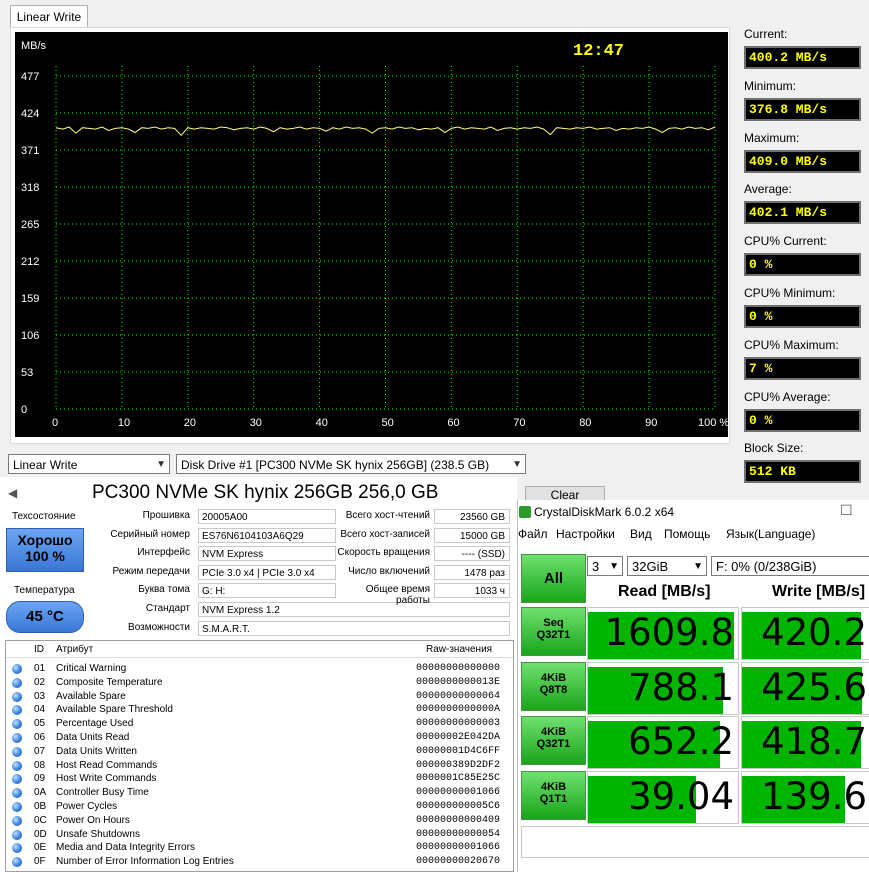 This screenshot has height=872, width=869. Describe the element at coordinates (267, 591) in the screenshot. I see `field-value: G: H:` at that location.